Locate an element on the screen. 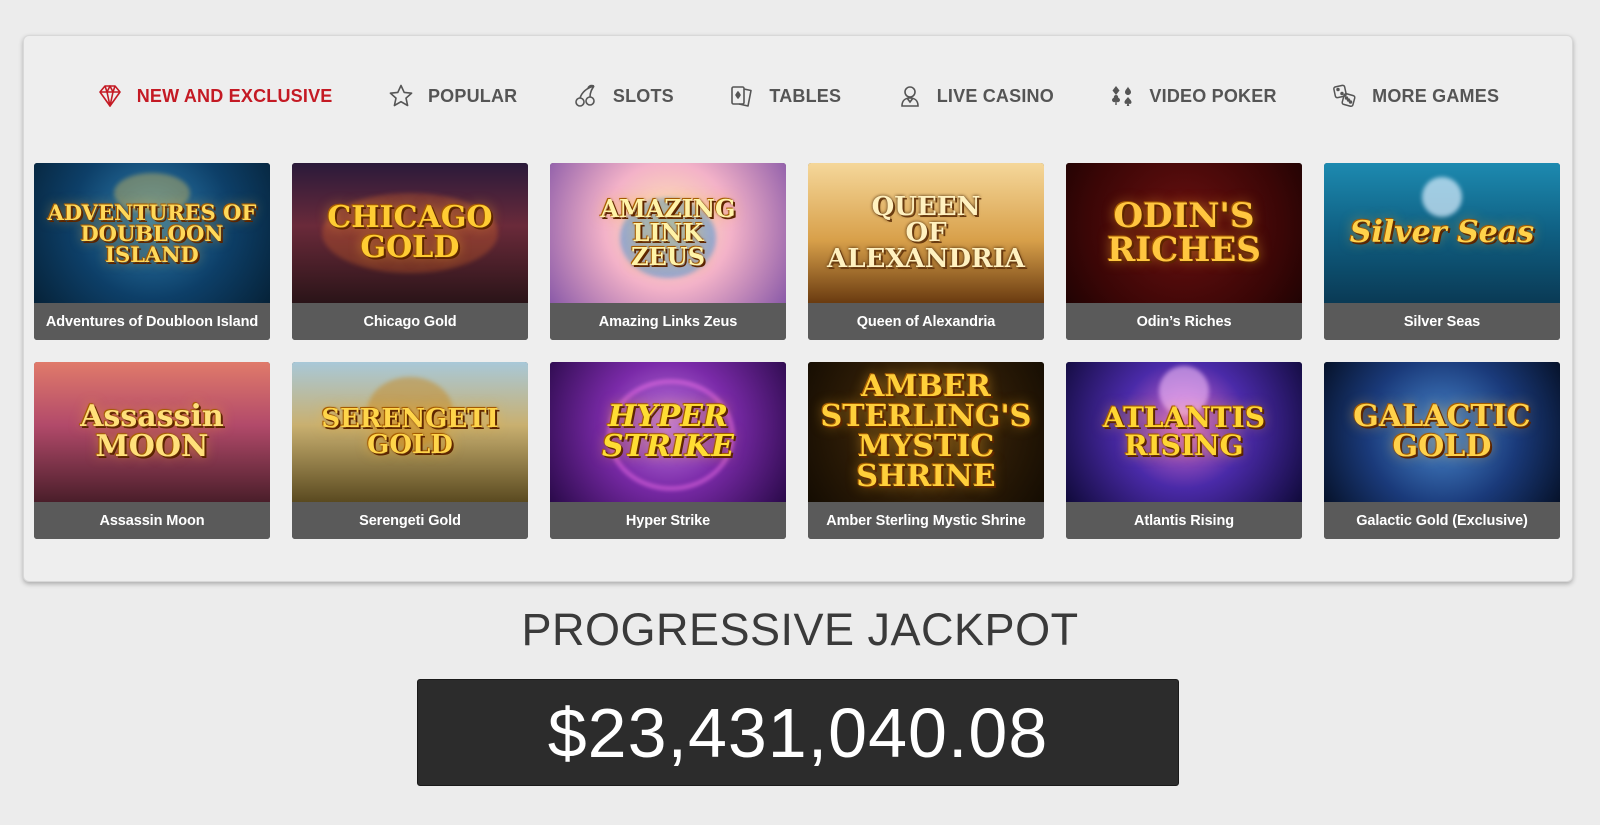 This screenshot has width=1600, height=825. game-tile: ODIN'S RICHES Odin’s Riches is located at coordinates (1184, 251).